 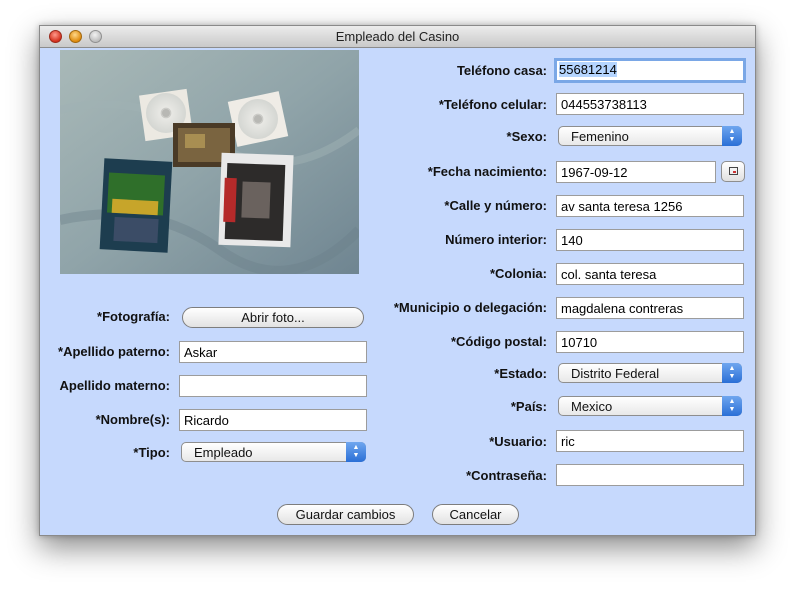 I want to click on contrasena-field, so click(x=650, y=475).